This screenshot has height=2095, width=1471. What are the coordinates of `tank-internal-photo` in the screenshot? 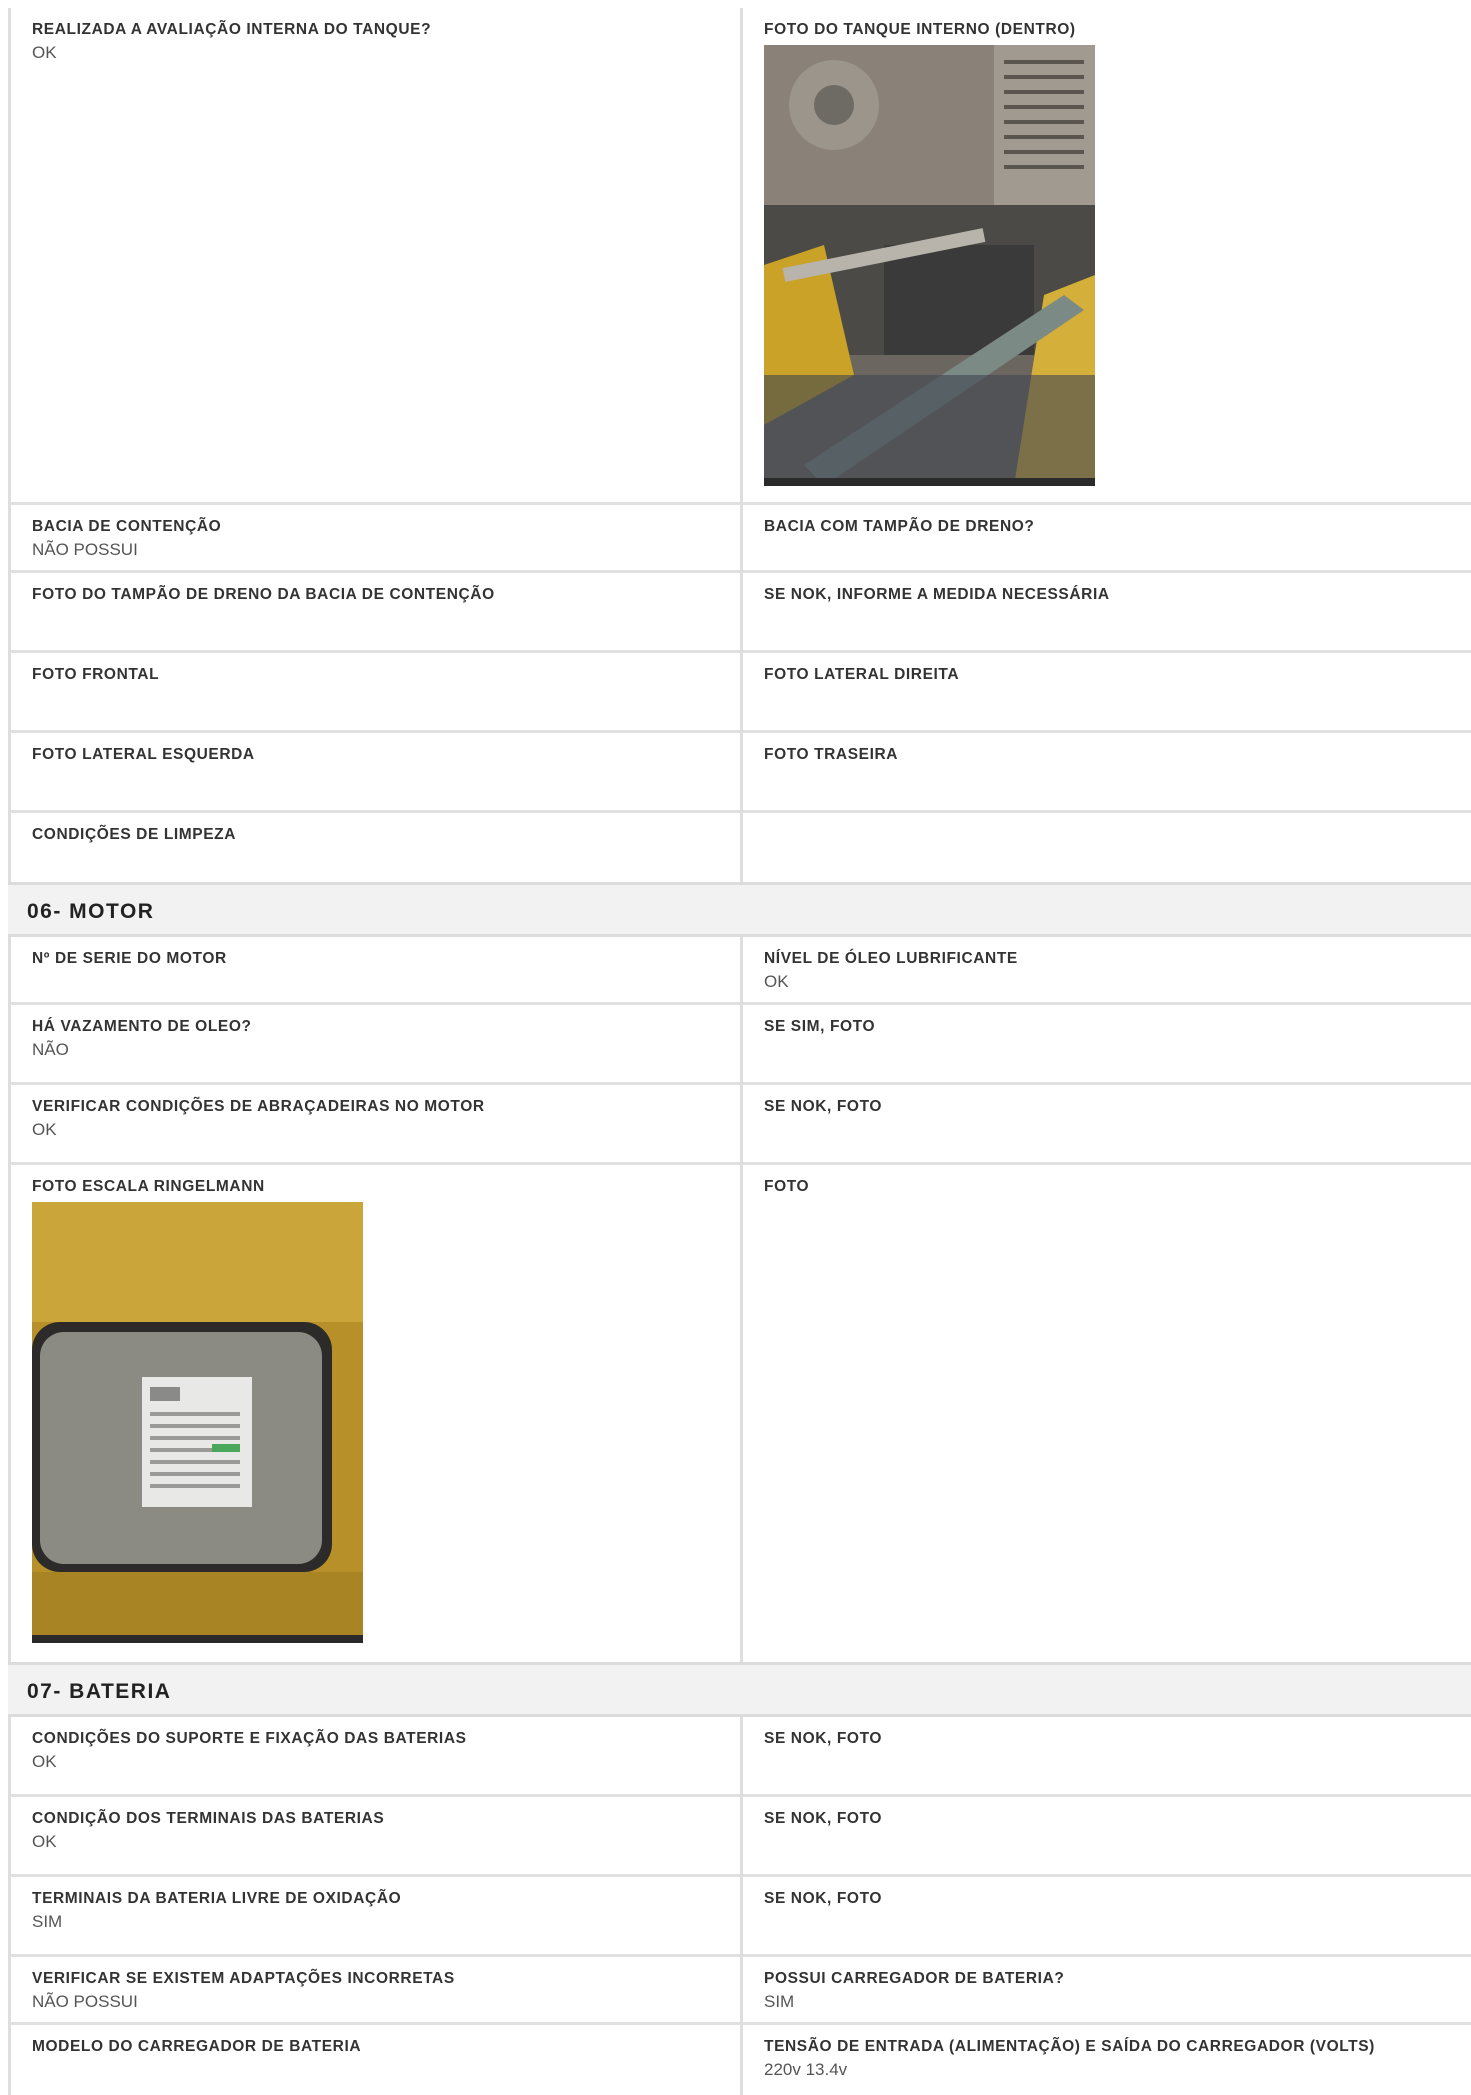 It's located at (929, 265).